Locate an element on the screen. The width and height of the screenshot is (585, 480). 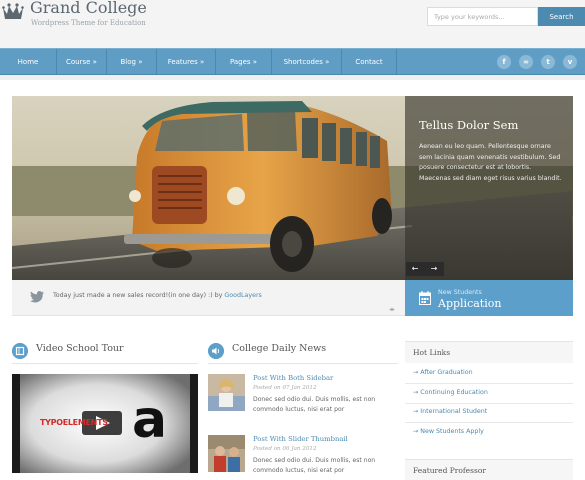
facebook-icon: f is located at coordinates (504, 62).